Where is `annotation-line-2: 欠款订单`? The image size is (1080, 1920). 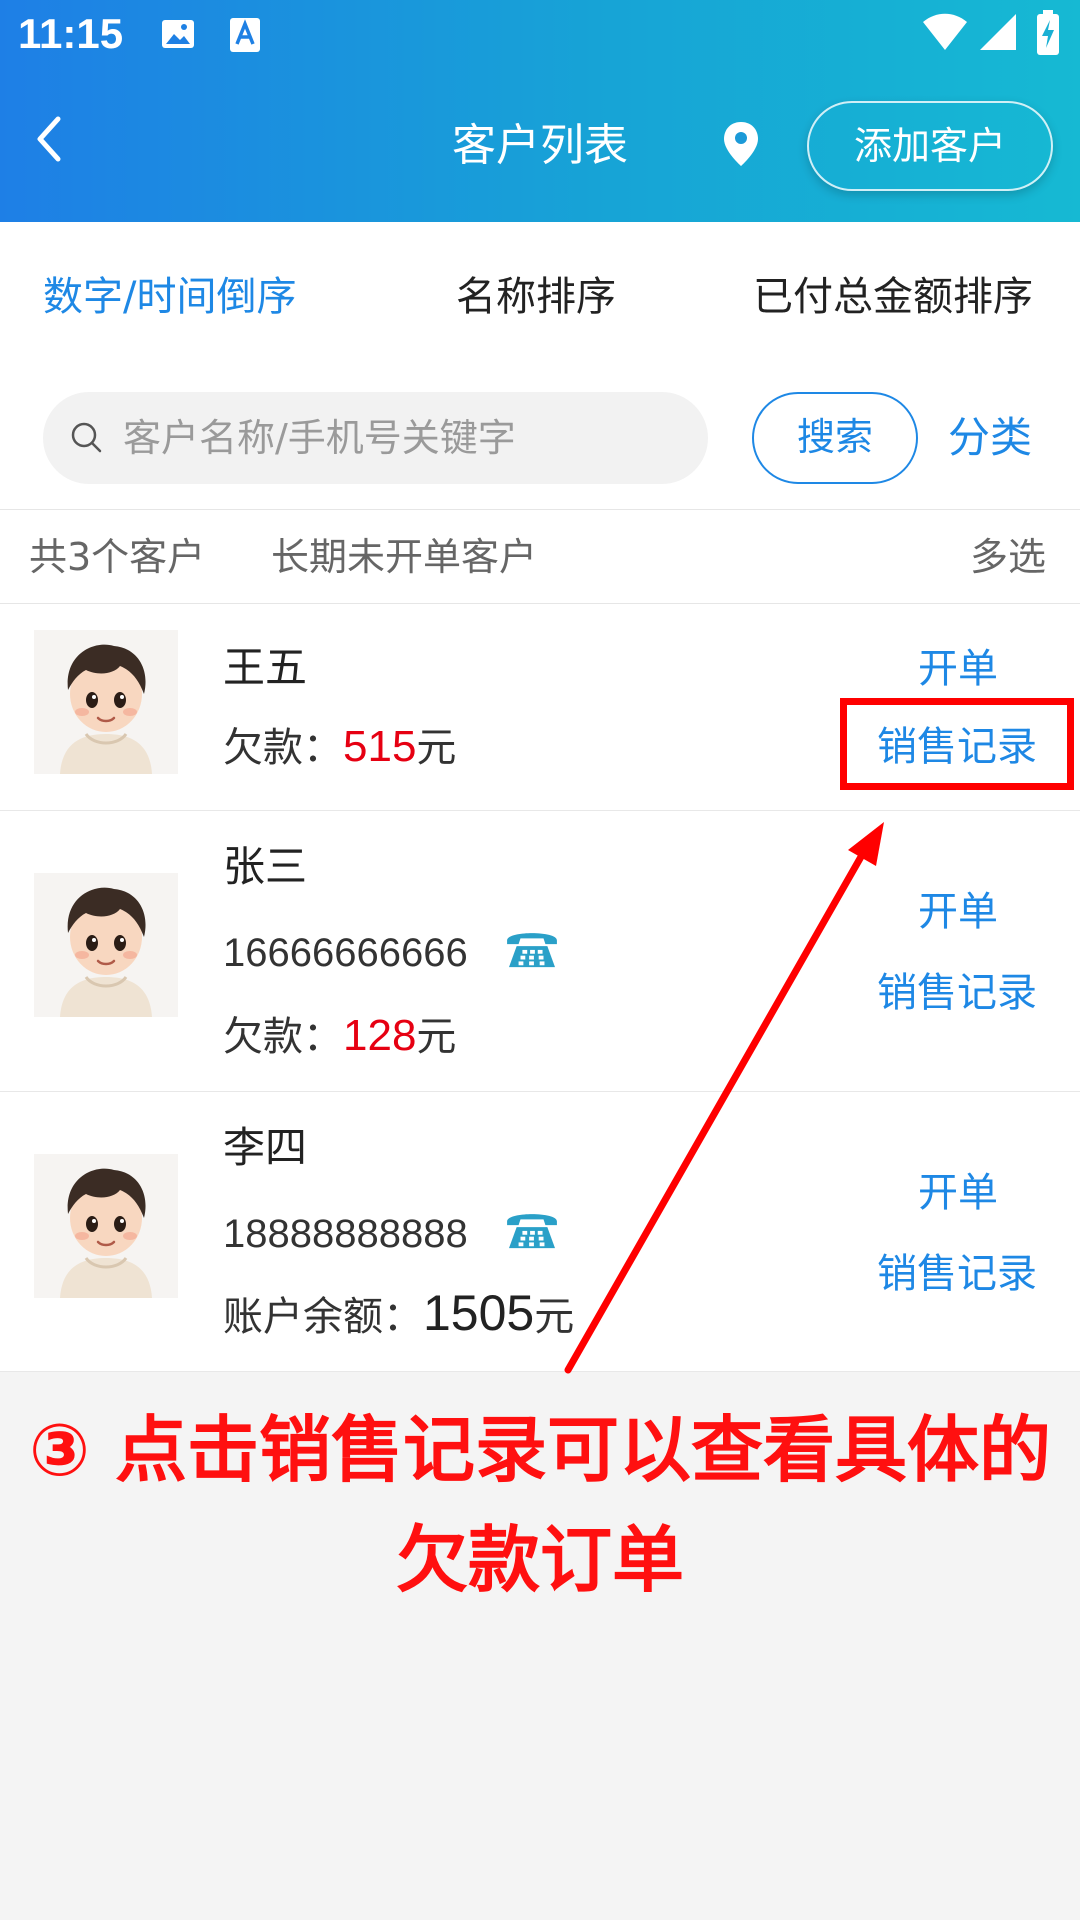 annotation-line-2: 欠款订单 is located at coordinates (539, 1560).